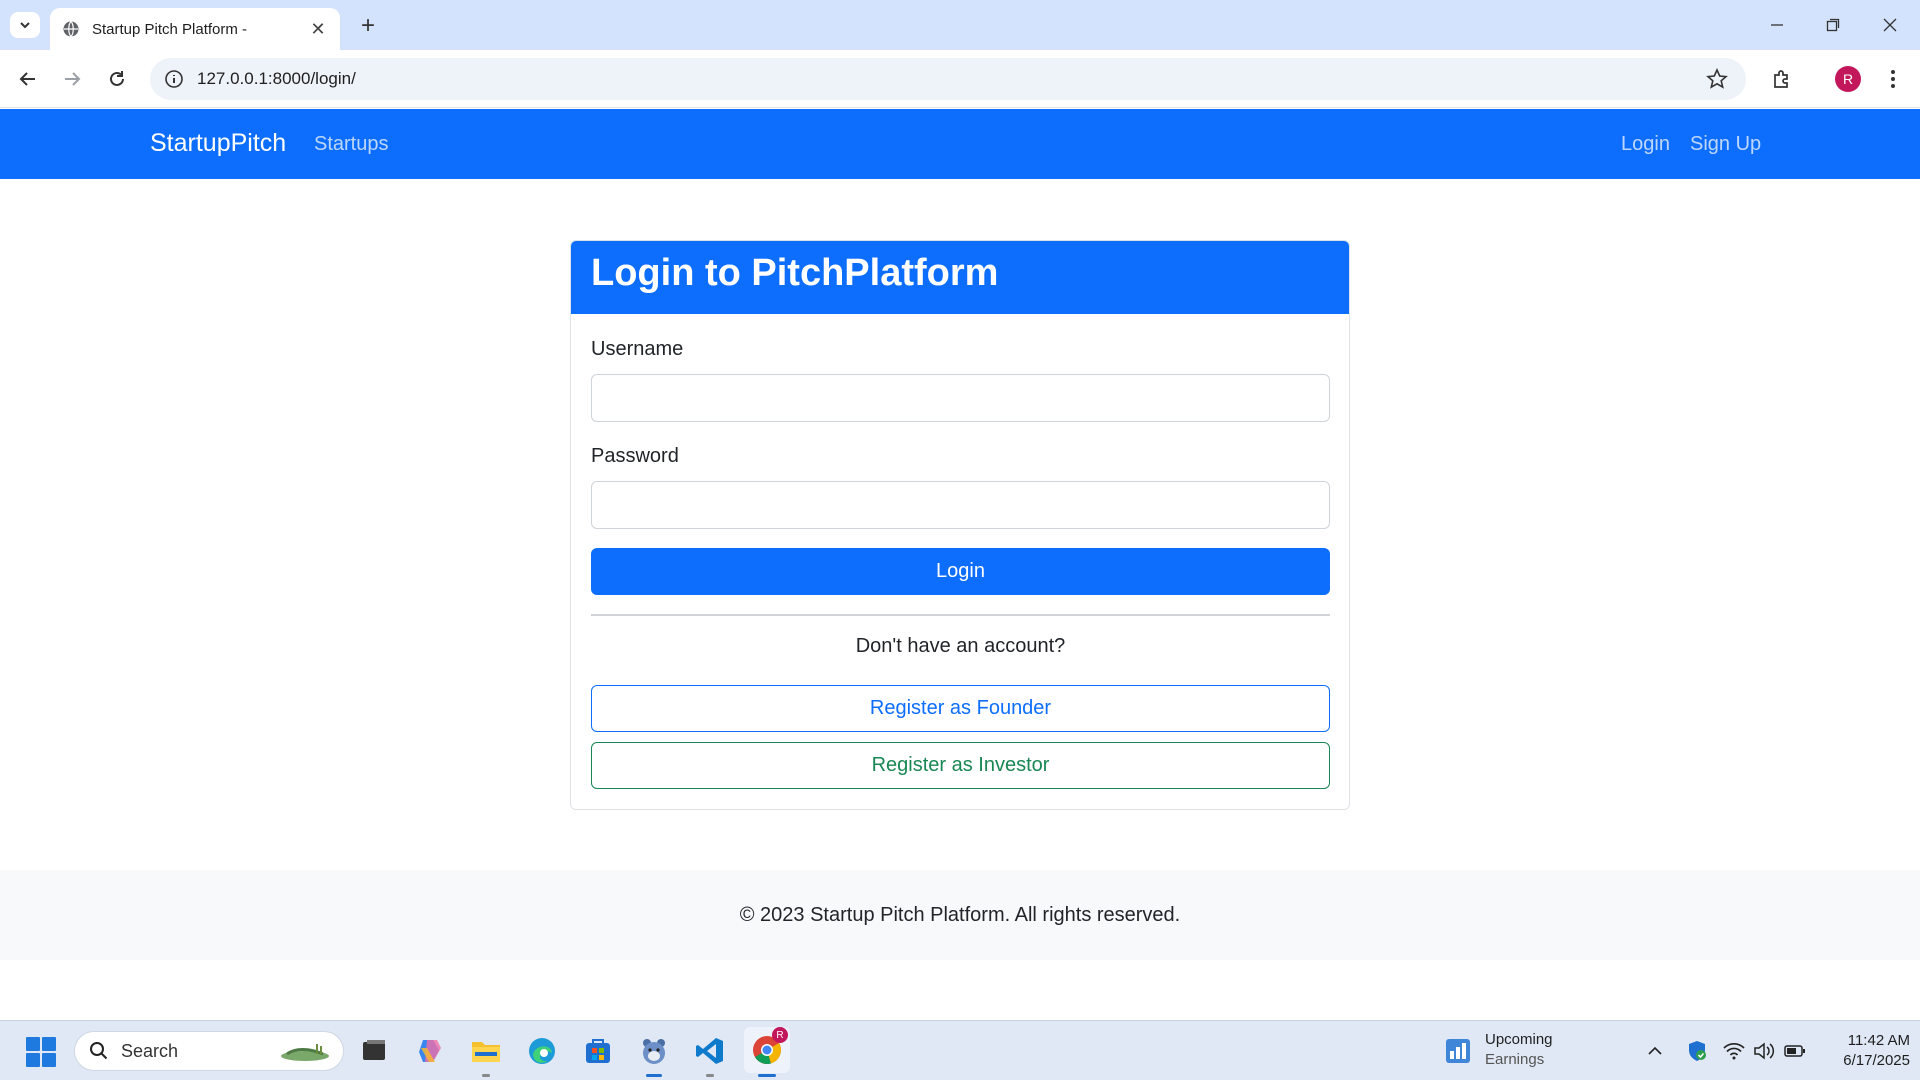 The width and height of the screenshot is (1920, 1080). I want to click on taskbar-file-explorer, so click(486, 1055).